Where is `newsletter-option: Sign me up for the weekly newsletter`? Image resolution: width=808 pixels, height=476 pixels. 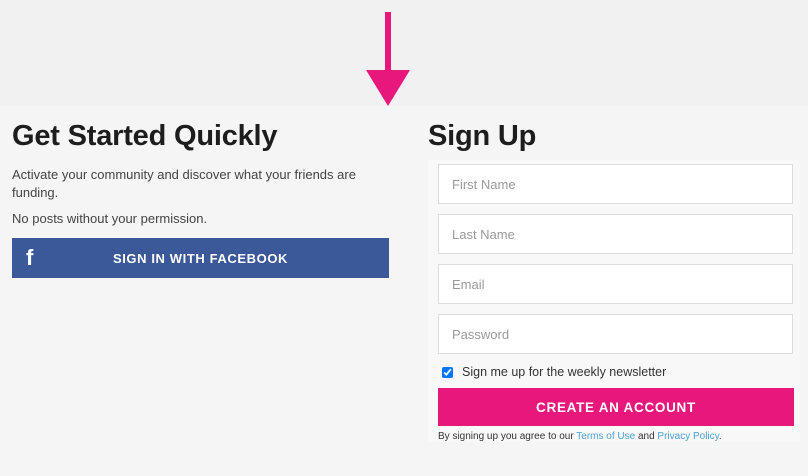
newsletter-option: Sign me up for the weekly newsletter is located at coordinates (620, 372).